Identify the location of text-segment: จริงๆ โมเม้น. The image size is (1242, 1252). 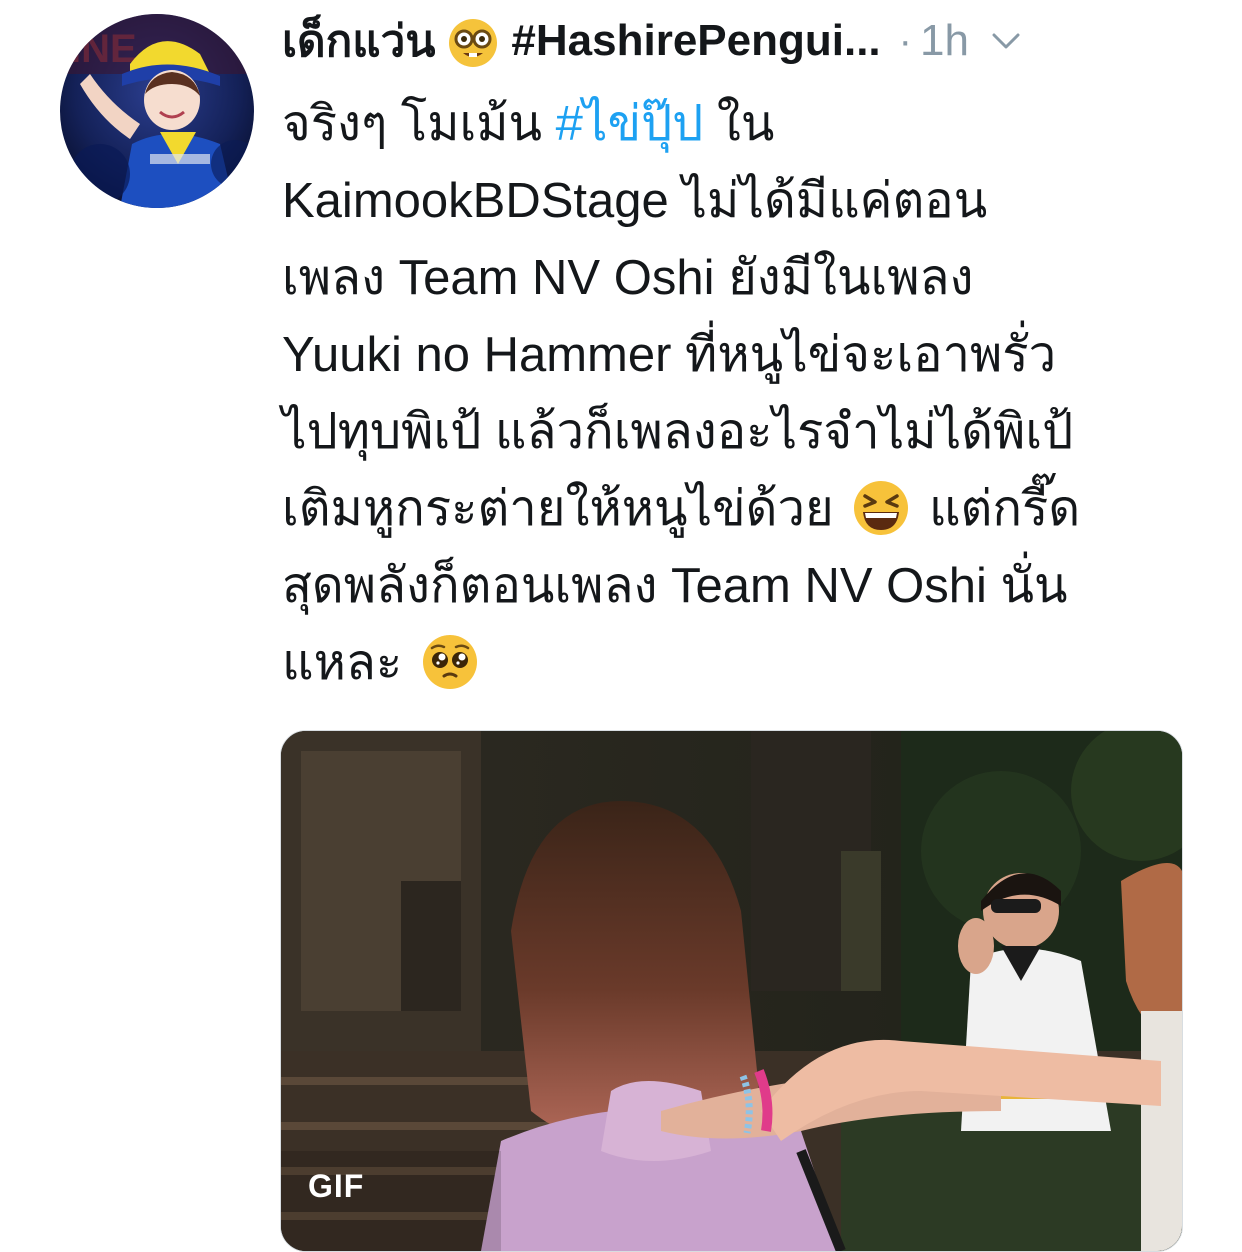
(419, 124).